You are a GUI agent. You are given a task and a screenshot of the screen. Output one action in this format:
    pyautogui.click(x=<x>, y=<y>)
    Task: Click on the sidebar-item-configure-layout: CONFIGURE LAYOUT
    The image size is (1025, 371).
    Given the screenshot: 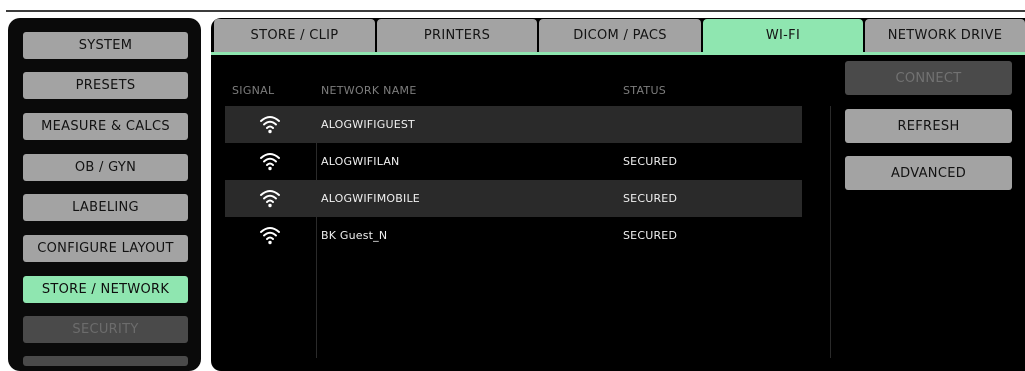 What is the action you would take?
    pyautogui.click(x=105, y=248)
    